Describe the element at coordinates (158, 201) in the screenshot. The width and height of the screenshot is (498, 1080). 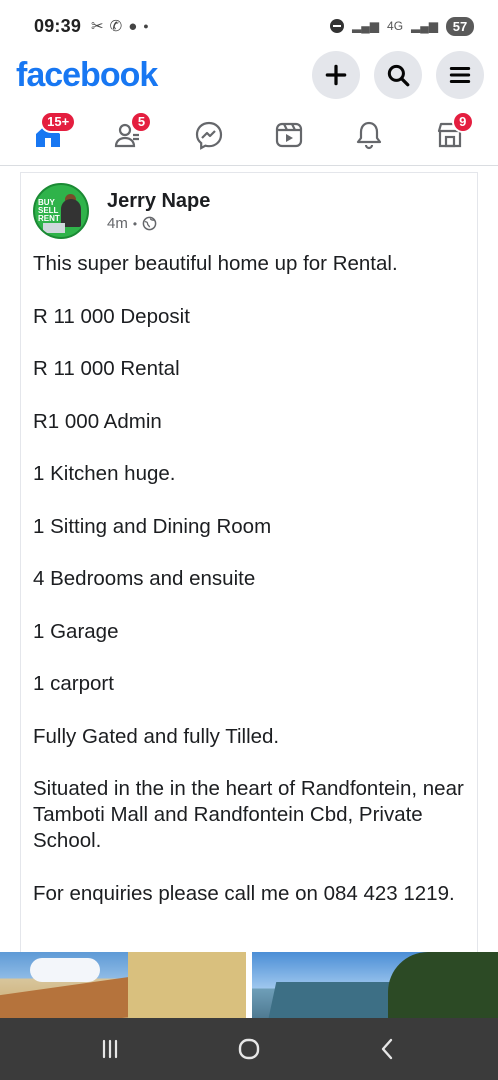
I see `author-name: Jerry Nape` at that location.